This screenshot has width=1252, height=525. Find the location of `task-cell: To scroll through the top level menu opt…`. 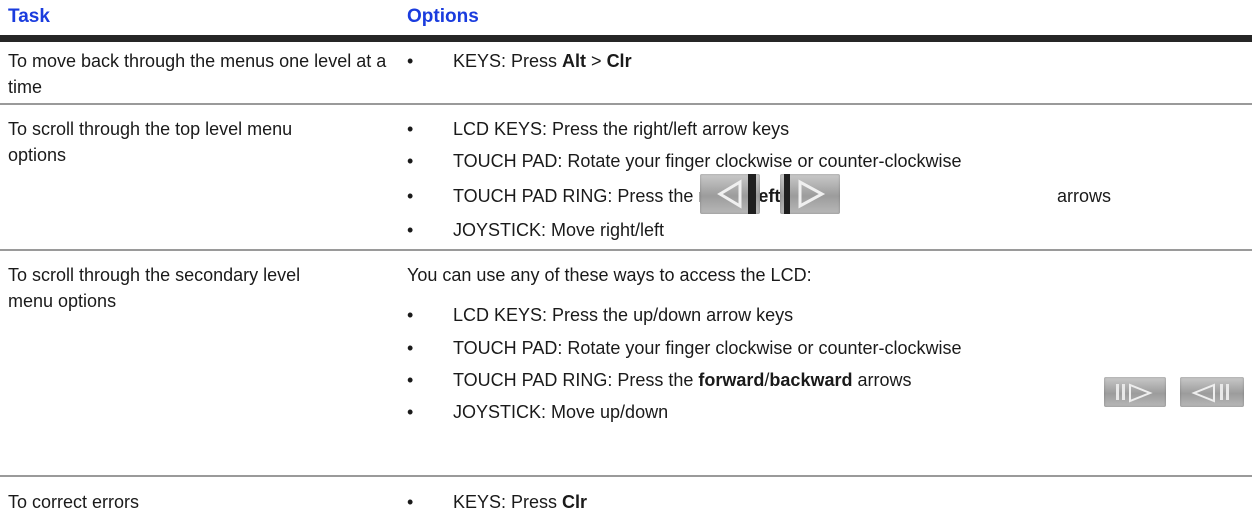

task-cell: To scroll through the top level menu opt… is located at coordinates (150, 142).